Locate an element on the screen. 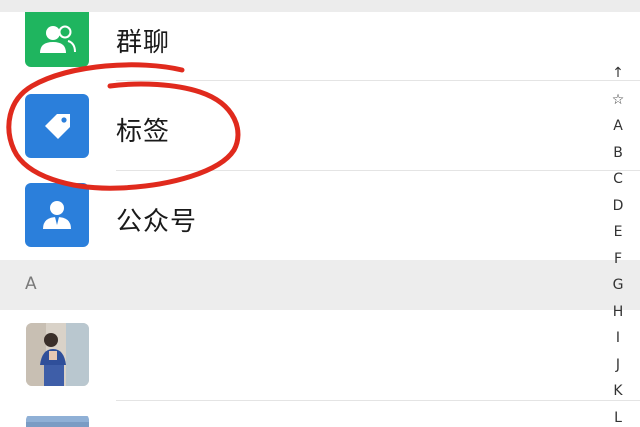 This screenshot has width=640, height=427. index-letter: B is located at coordinates (618, 153).